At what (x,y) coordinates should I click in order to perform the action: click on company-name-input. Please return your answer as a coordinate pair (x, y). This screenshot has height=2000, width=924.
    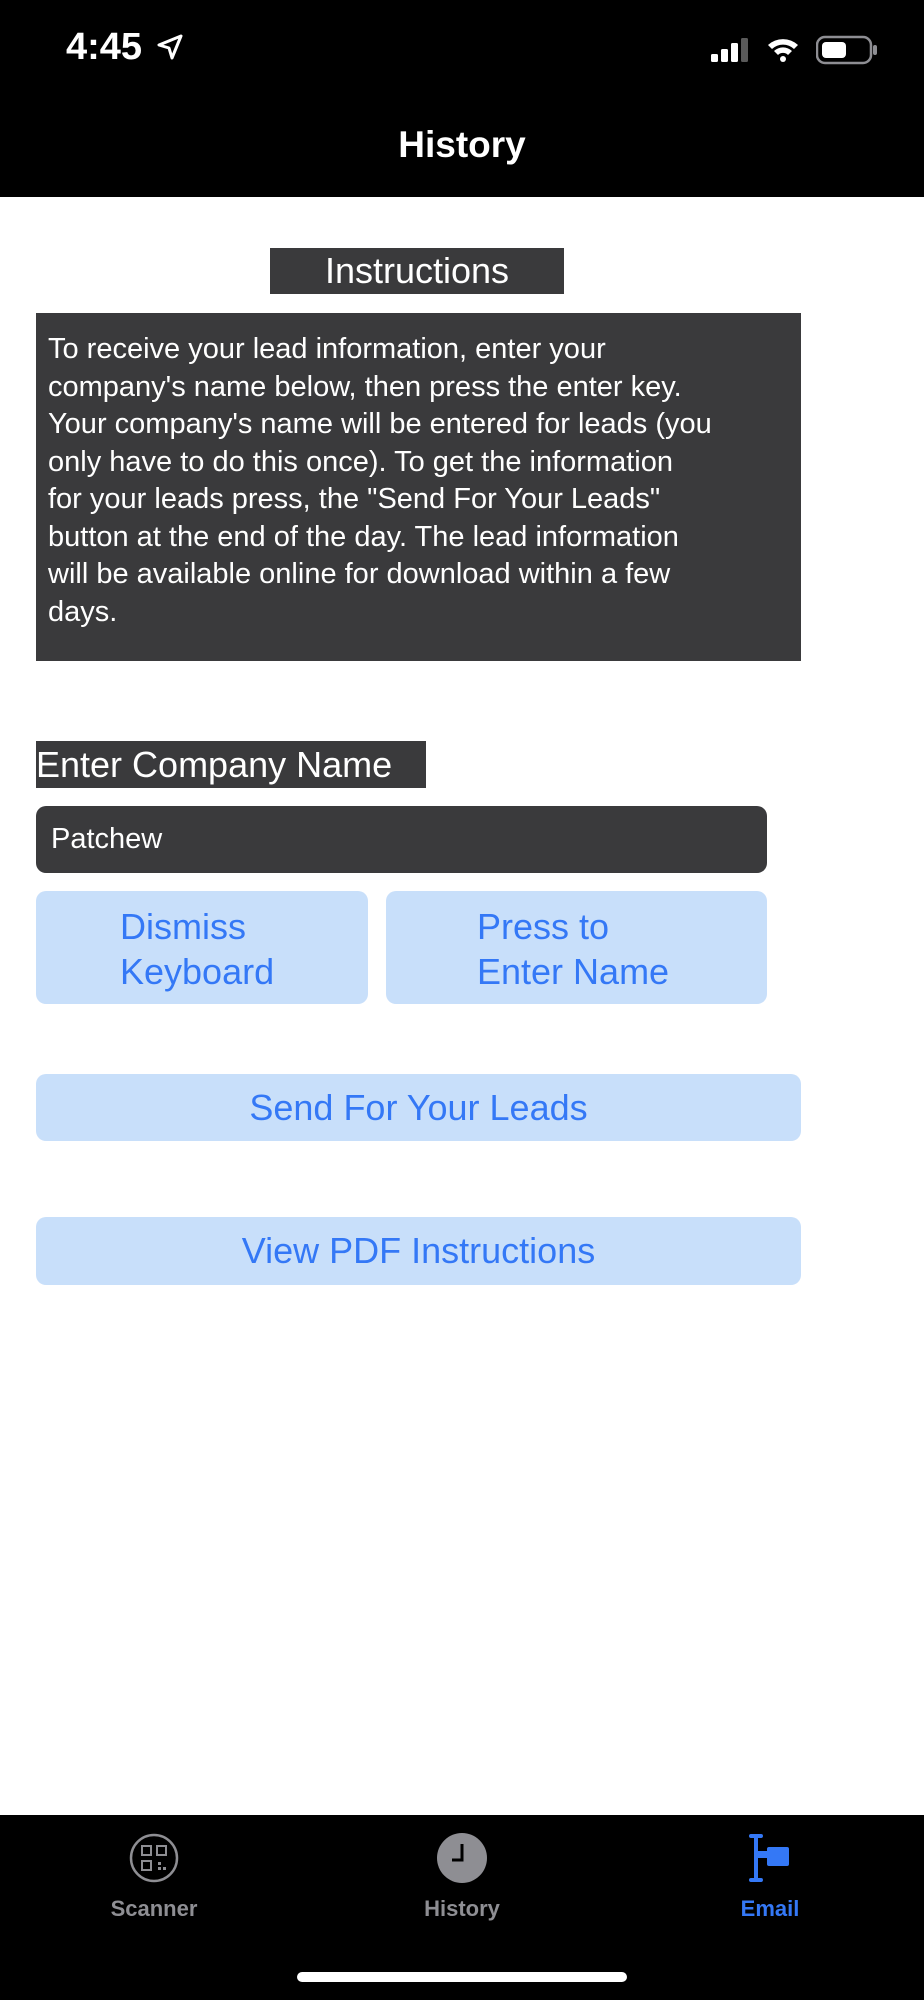
    Looking at the image, I should click on (401, 839).